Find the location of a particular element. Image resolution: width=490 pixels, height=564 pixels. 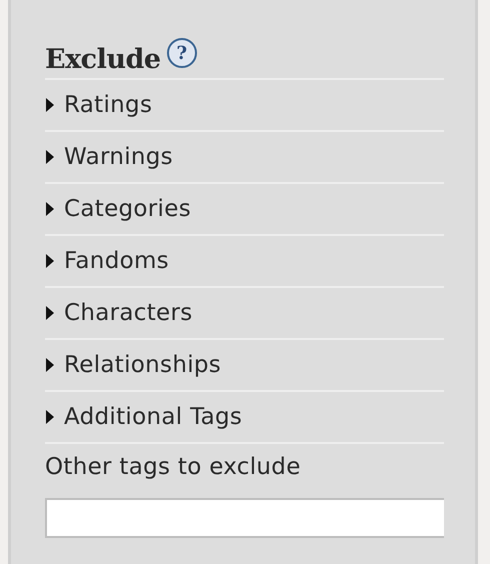

section-toggle: Additional Tags is located at coordinates (143, 417).